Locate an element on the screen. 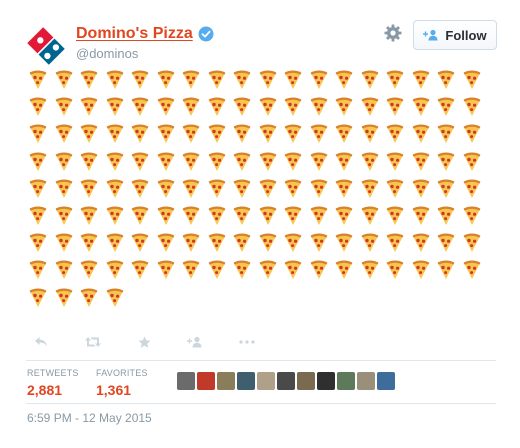 This screenshot has height=448, width=520. reply-icon is located at coordinates (41, 342).